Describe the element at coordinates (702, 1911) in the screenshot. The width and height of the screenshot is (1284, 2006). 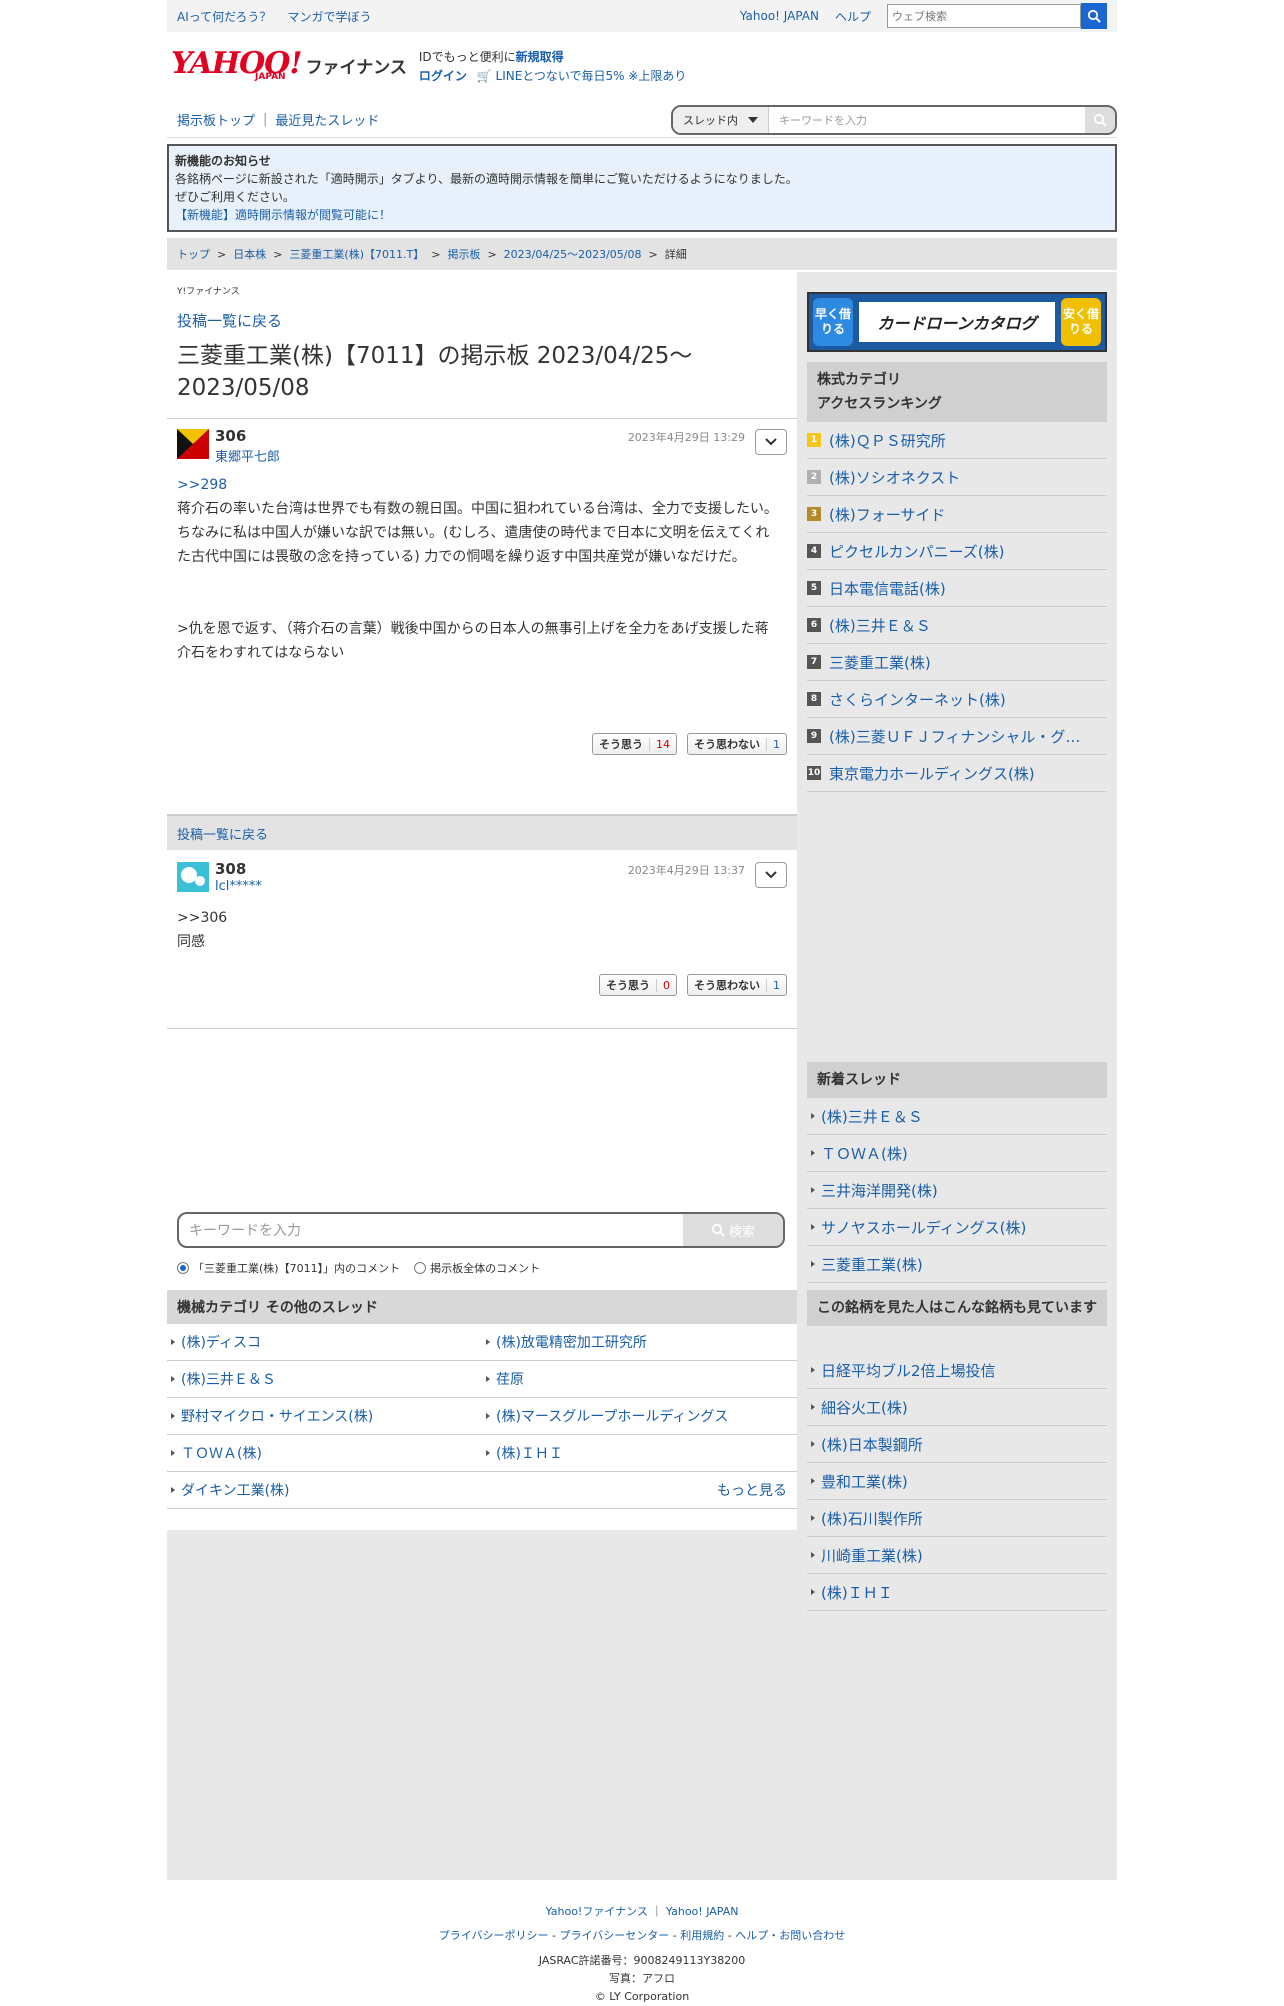
I see `footer-yahoo-link: Yahoo! JAPAN` at that location.